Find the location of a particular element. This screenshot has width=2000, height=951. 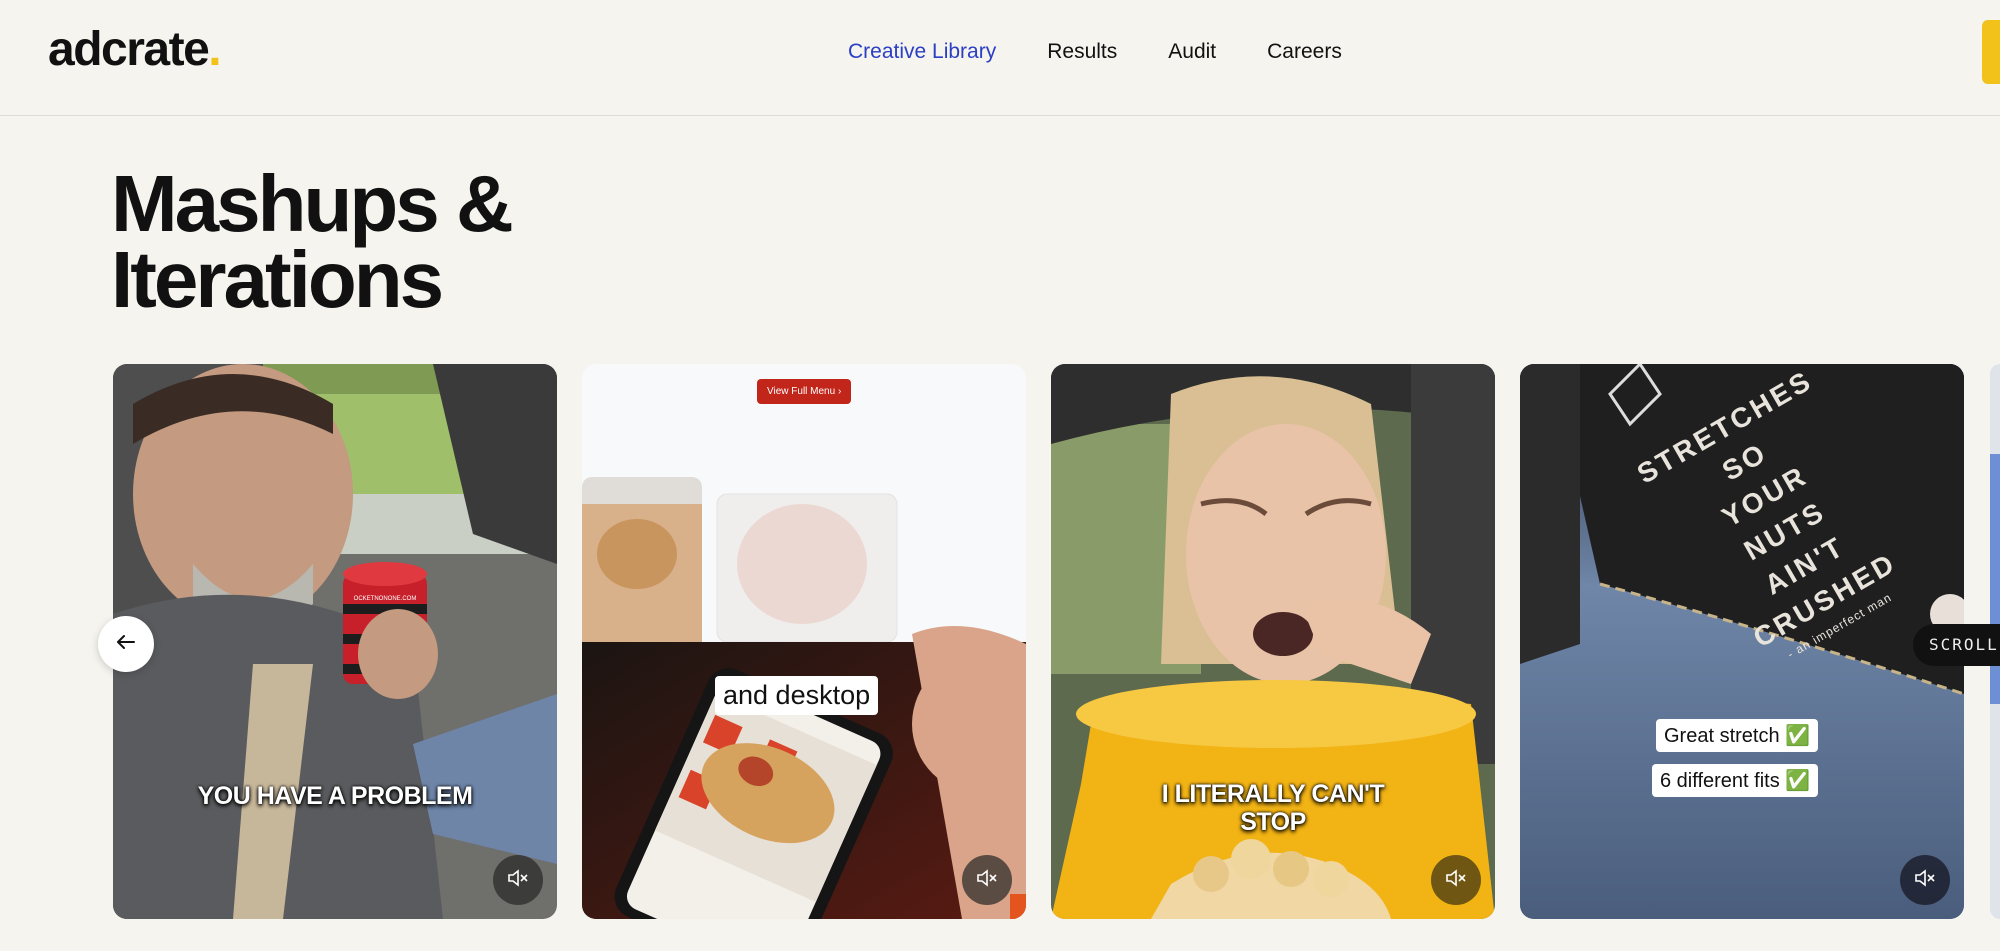

carousel-prev-button is located at coordinates (126, 644).